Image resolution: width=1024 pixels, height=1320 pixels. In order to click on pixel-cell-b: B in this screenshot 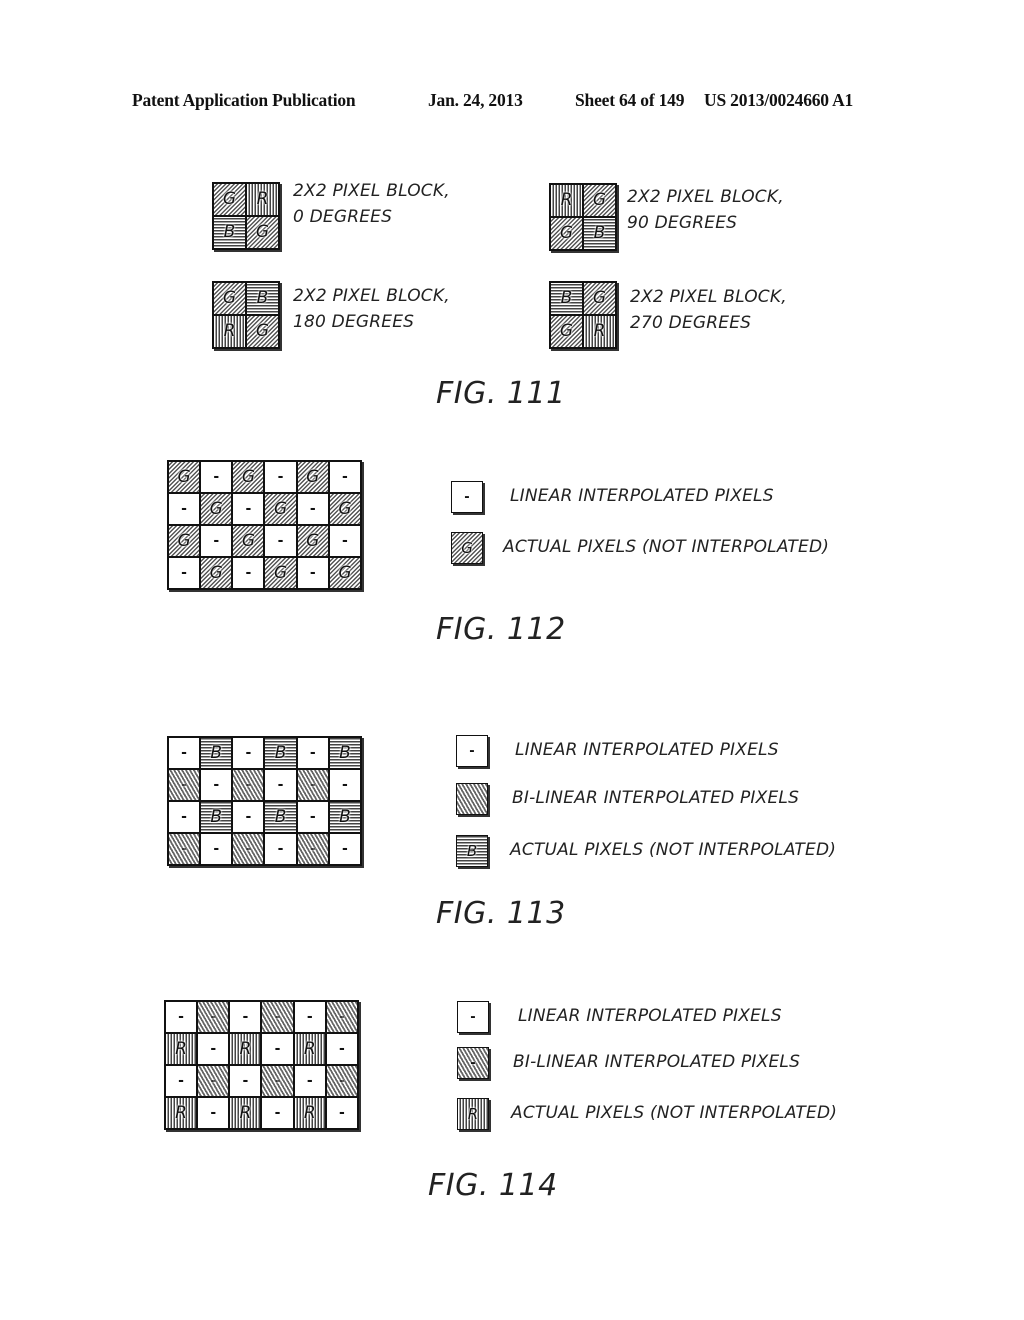, I will do `click(229, 232)`.